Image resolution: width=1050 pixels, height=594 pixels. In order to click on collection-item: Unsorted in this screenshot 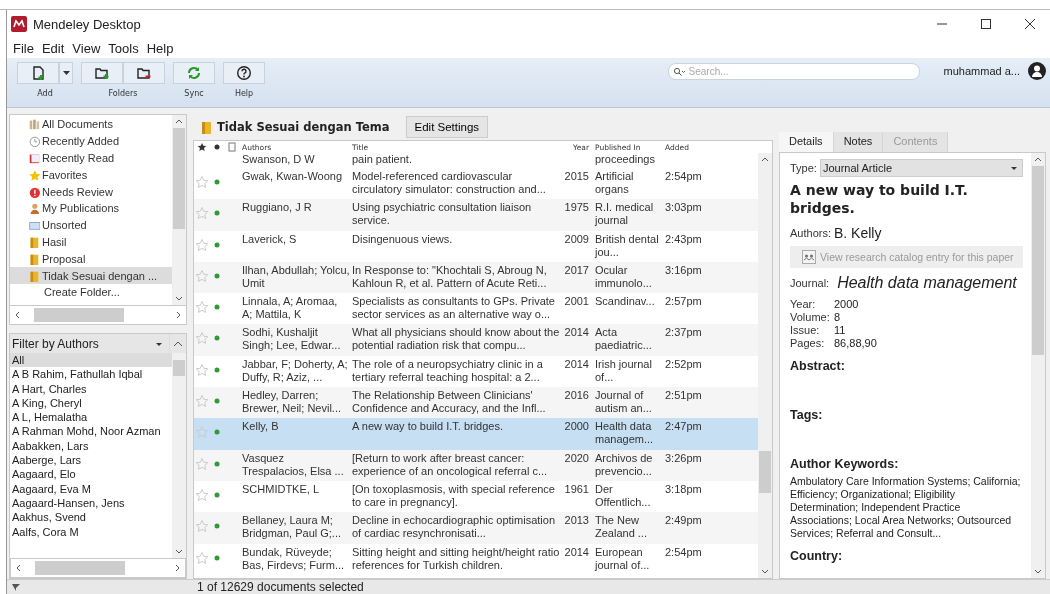, I will do `click(91, 225)`.